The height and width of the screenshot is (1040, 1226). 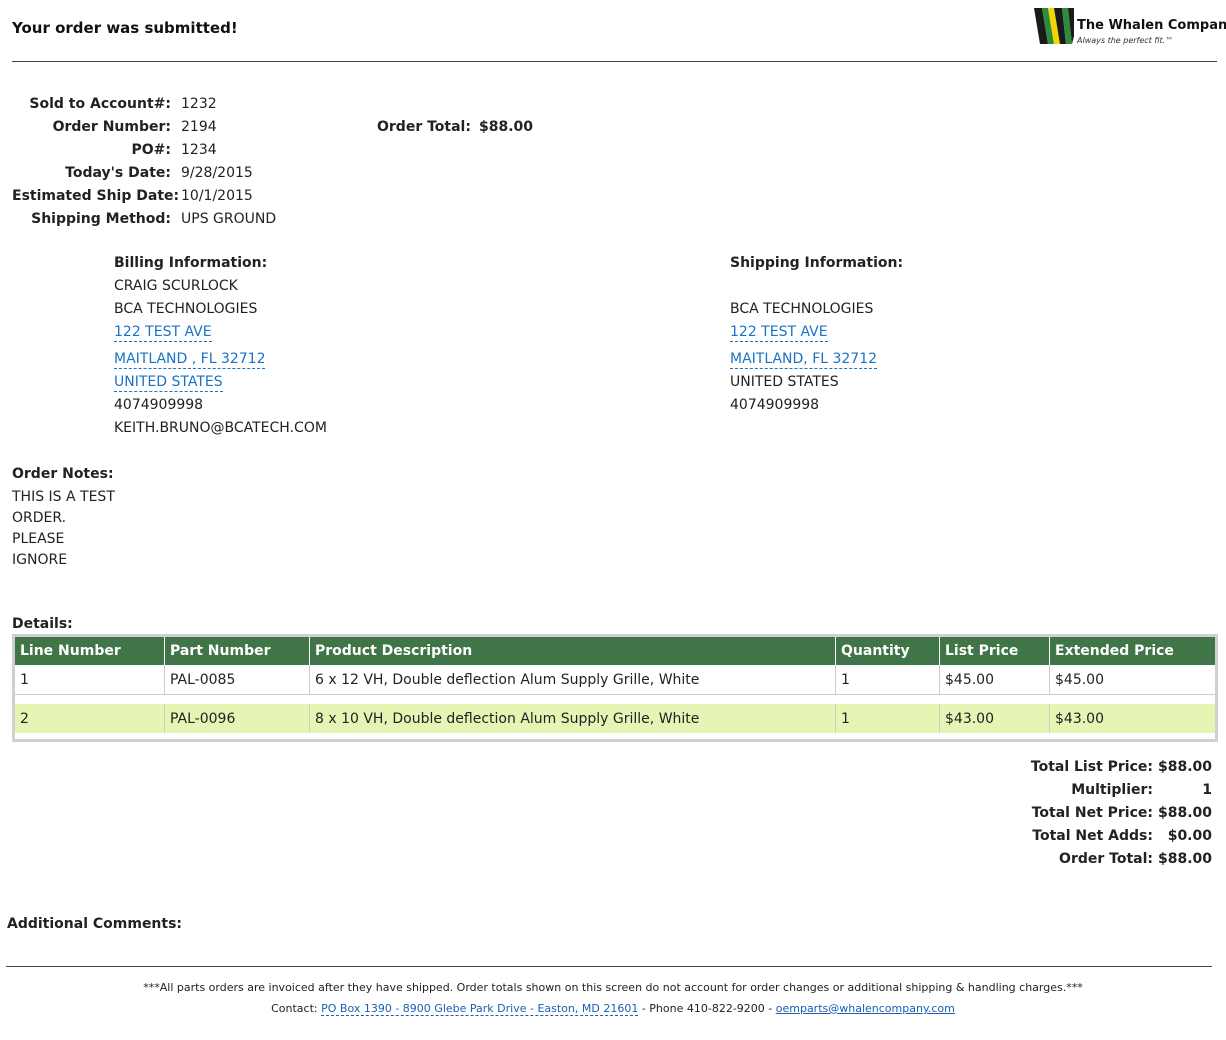 I want to click on details-heading: Details:, so click(x=42, y=624).